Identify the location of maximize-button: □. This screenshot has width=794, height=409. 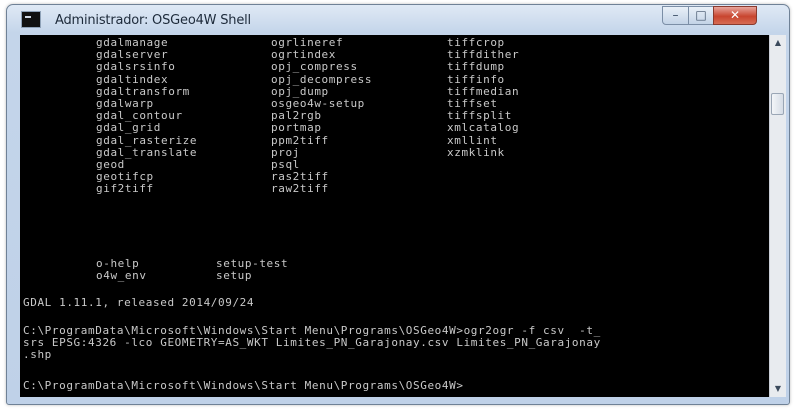
(701, 15).